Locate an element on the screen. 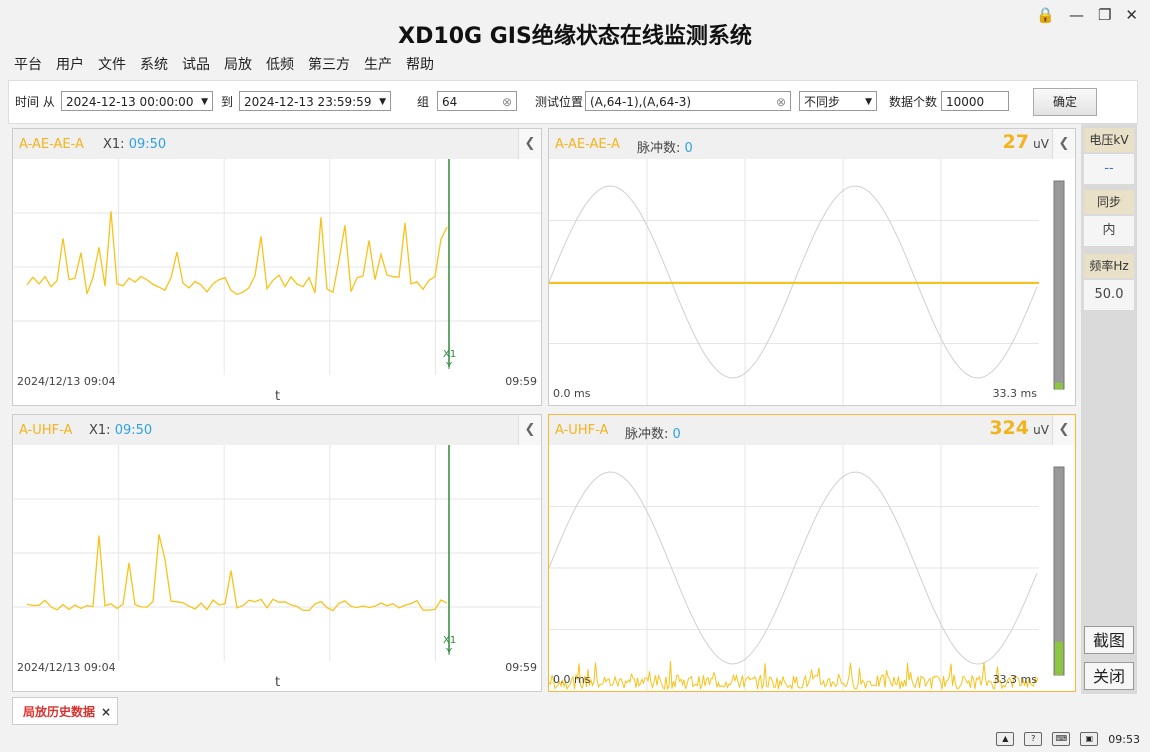  menu-lowfreq: 低频 is located at coordinates (280, 64).